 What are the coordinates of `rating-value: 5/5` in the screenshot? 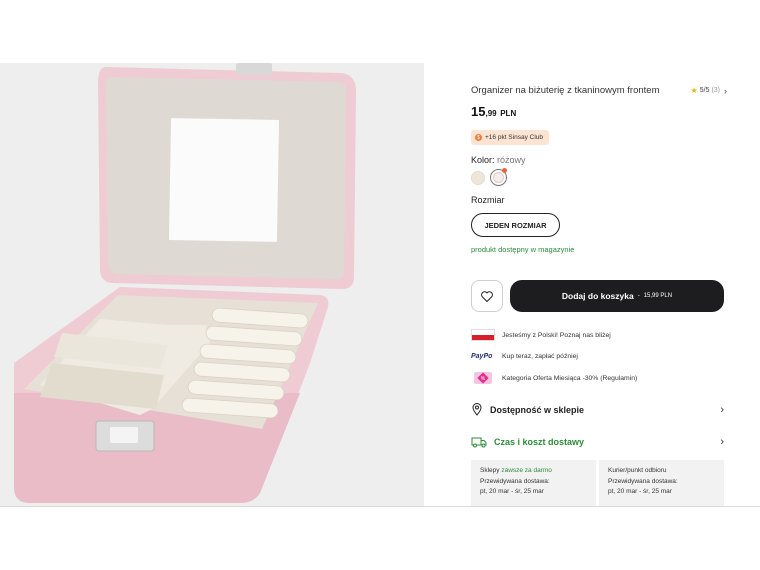 It's located at (704, 90).